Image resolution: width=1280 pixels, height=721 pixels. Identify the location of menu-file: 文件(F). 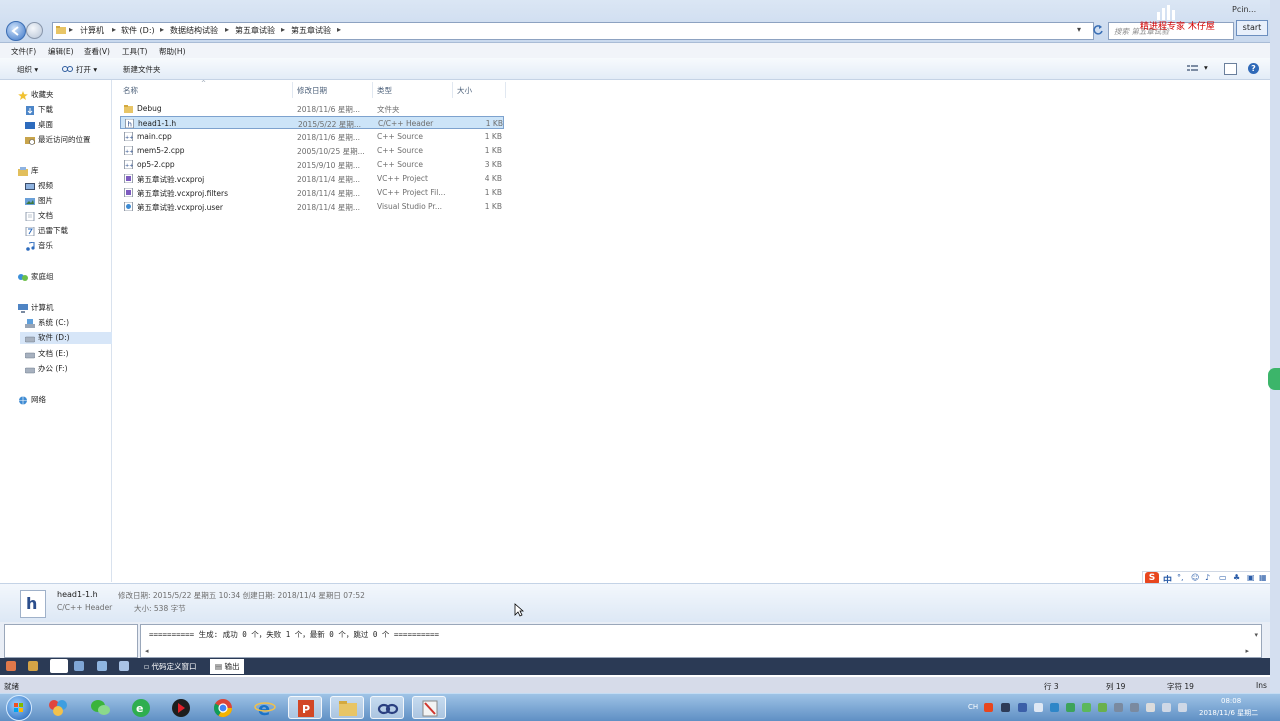
(23, 51).